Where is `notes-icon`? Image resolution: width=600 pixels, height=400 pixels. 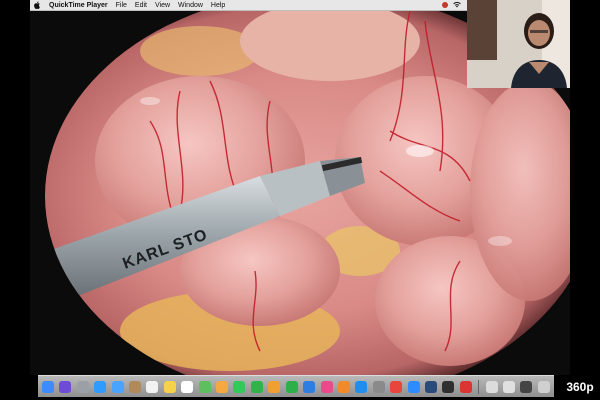
notes-icon is located at coordinates (169, 386).